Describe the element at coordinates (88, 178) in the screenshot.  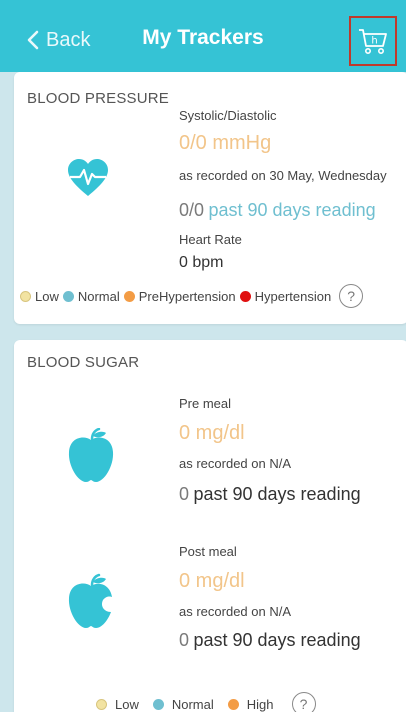
I see `heartbeat-icon` at that location.